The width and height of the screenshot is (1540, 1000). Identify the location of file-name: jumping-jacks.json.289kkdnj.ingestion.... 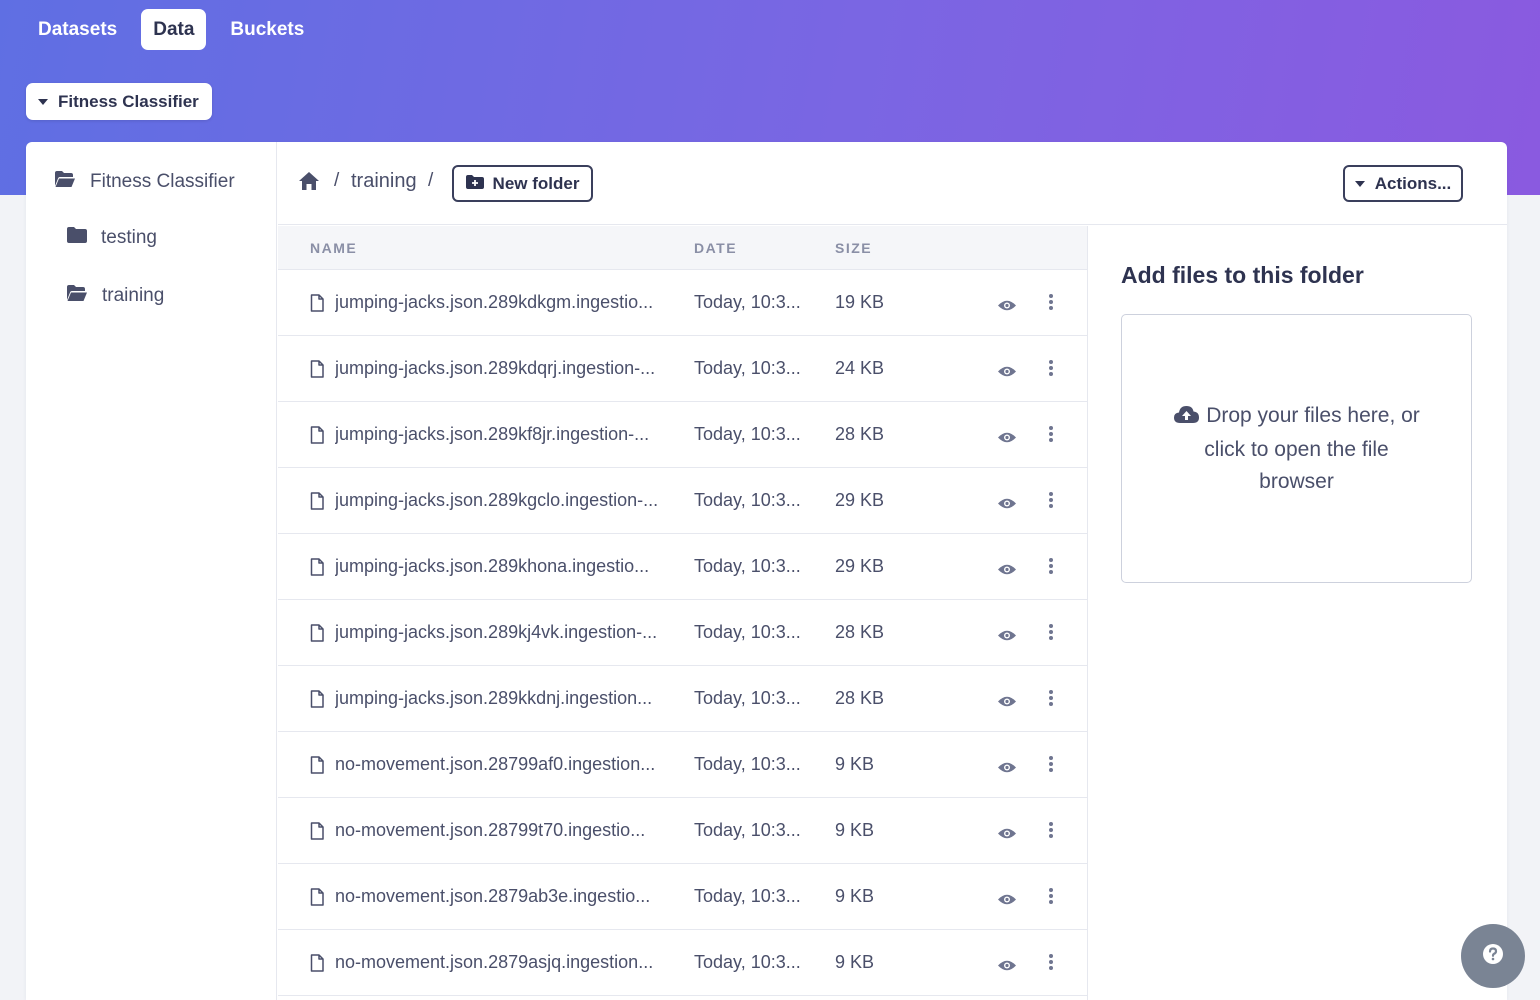
(505, 698).